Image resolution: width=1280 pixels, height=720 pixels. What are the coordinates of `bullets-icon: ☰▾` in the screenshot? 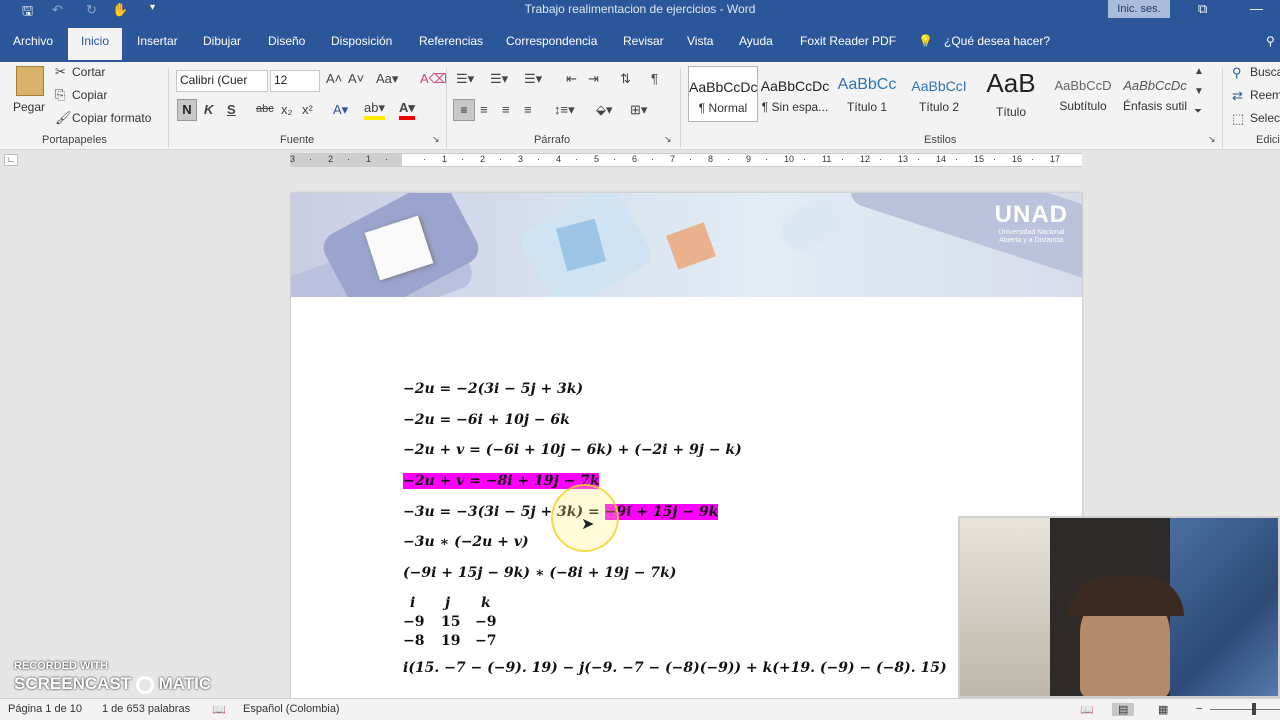 It's located at (465, 79).